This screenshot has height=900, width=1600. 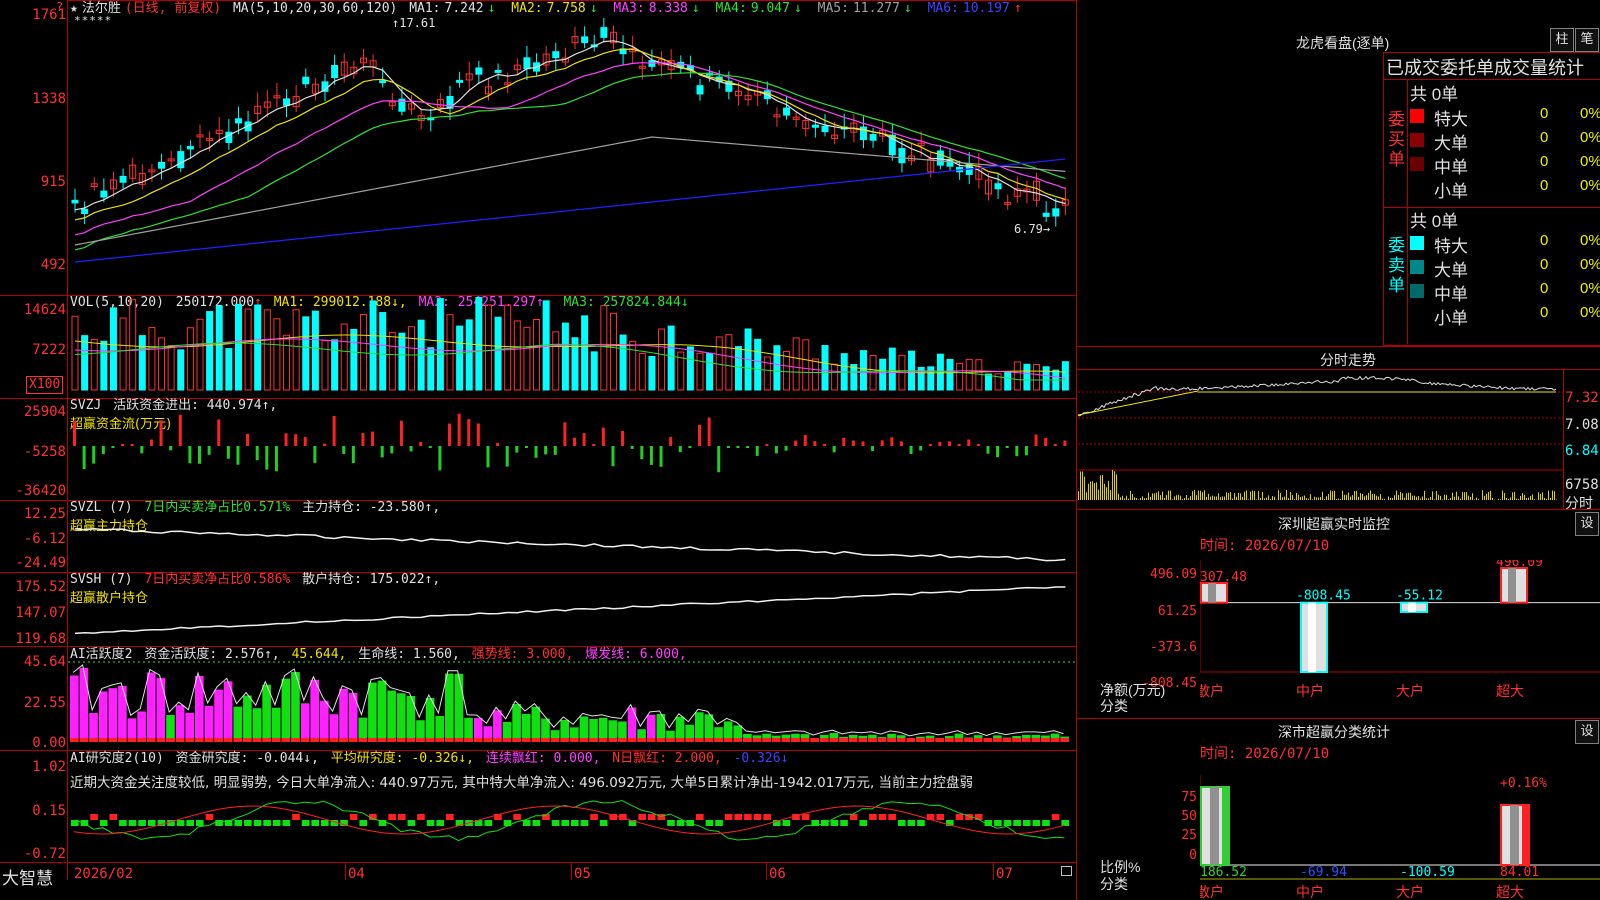 What do you see at coordinates (1410, 691) in the screenshot?
I see `monitor-category-label: 大户` at bounding box center [1410, 691].